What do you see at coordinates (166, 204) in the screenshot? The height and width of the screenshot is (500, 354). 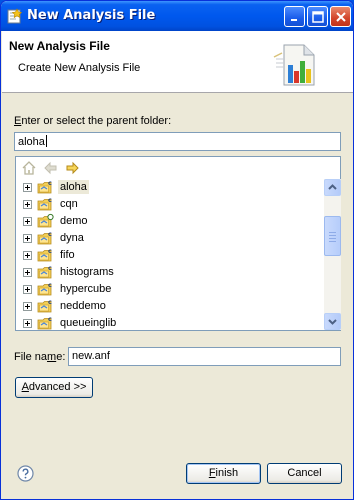 I see `tree-item-cqn: c cqn` at bounding box center [166, 204].